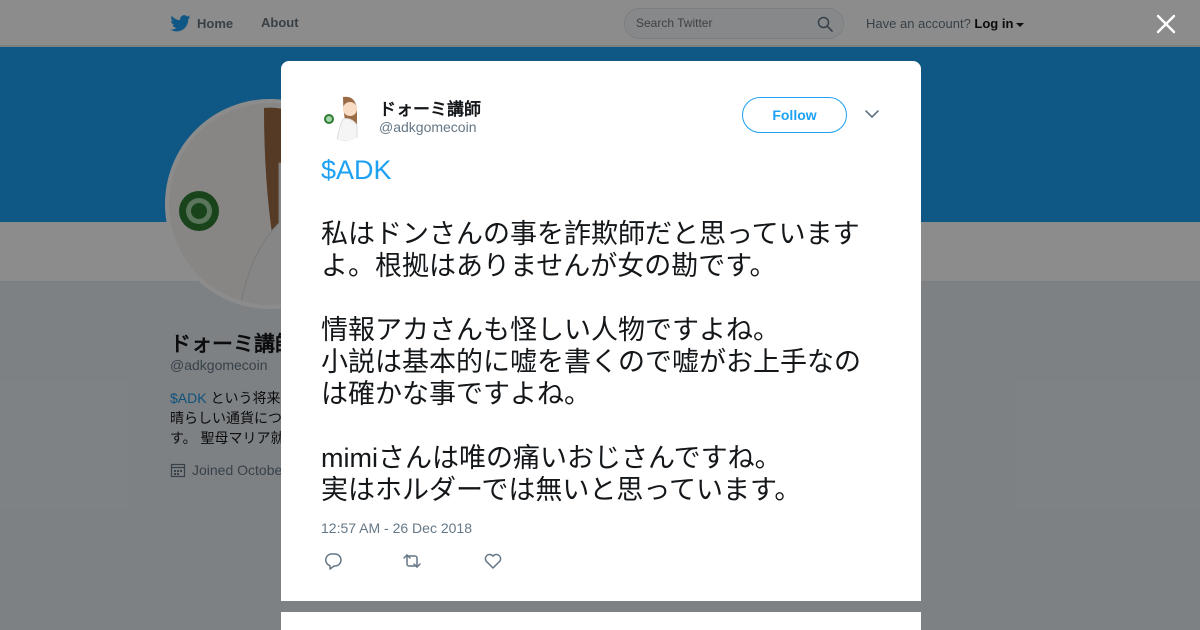 The width and height of the screenshot is (1200, 630). I want to click on heart-icon, so click(493, 561).